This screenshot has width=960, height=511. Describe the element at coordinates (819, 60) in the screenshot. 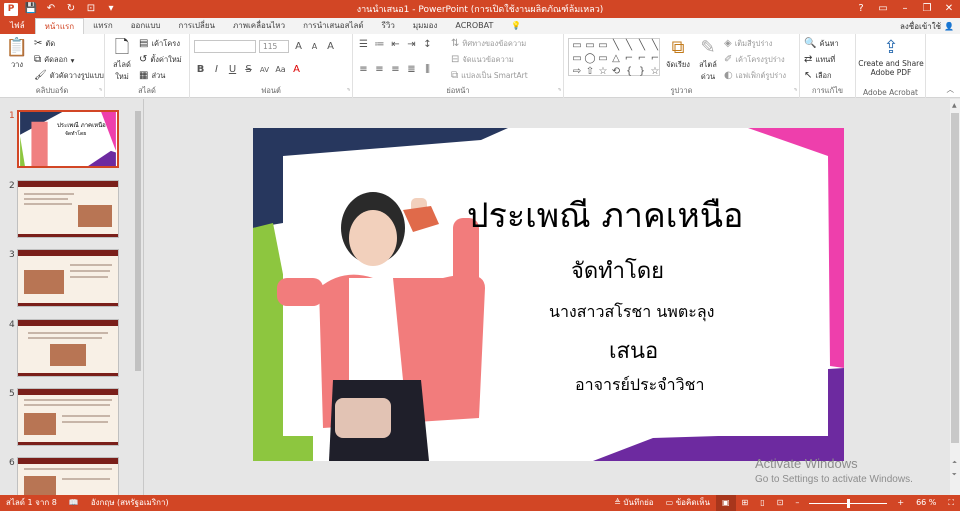

I see `replace-button: ⇄ แทนที่` at that location.